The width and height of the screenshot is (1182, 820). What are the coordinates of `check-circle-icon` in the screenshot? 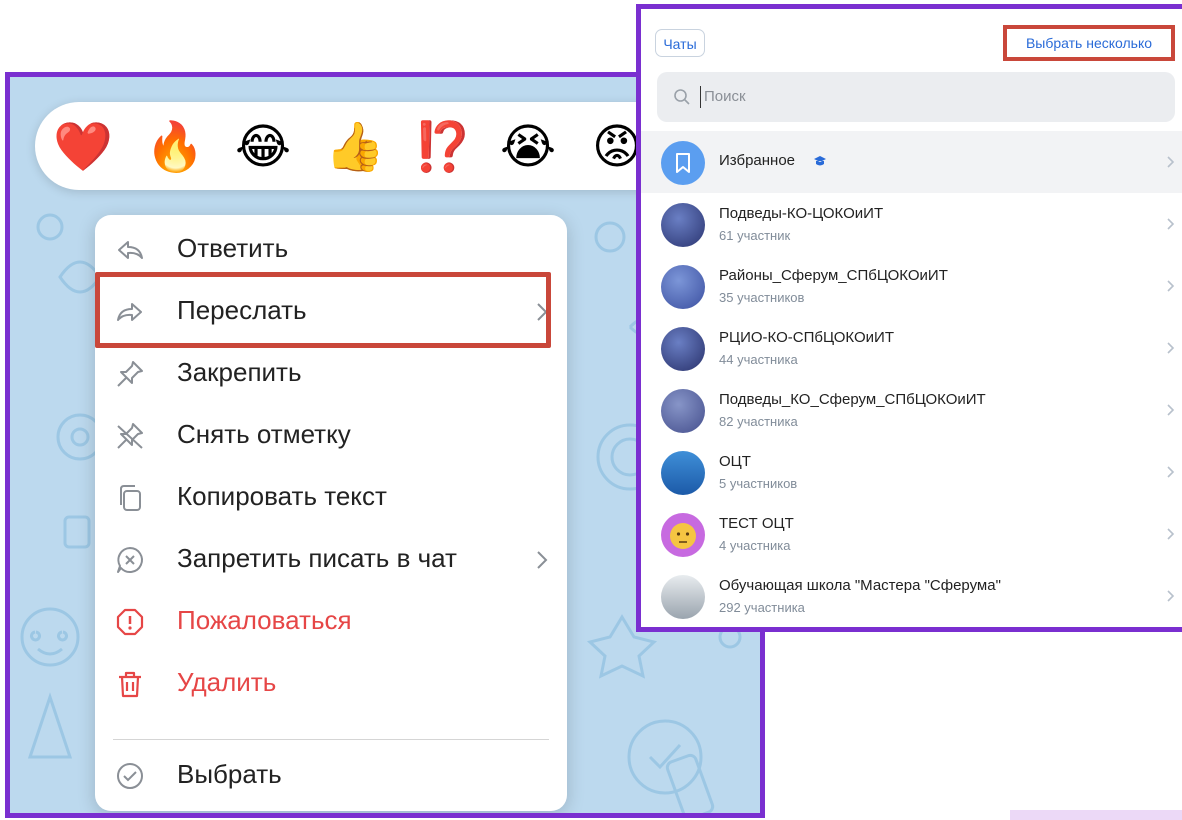 It's located at (130, 776).